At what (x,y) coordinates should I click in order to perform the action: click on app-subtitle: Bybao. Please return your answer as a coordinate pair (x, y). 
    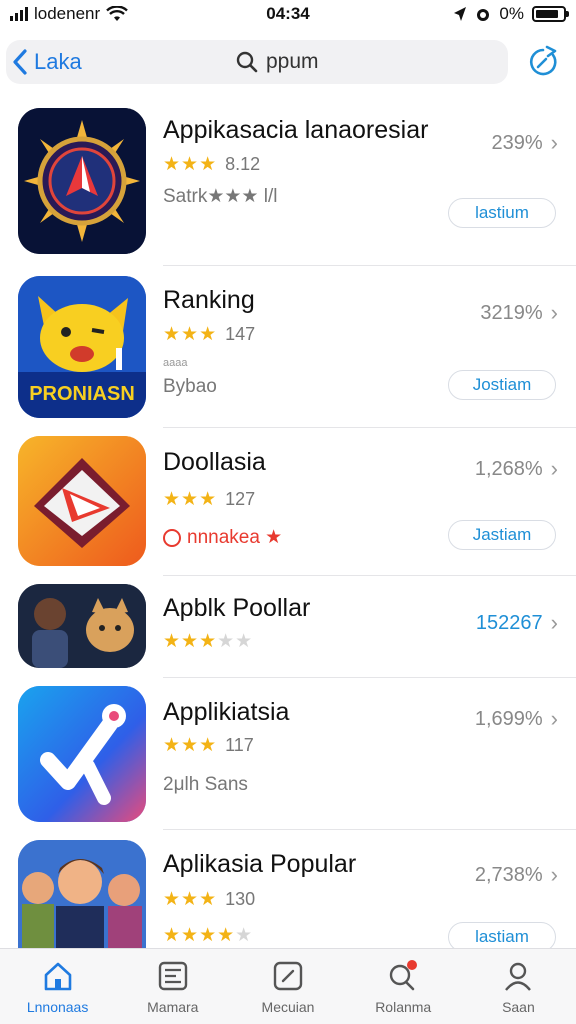
    Looking at the image, I should click on (190, 386).